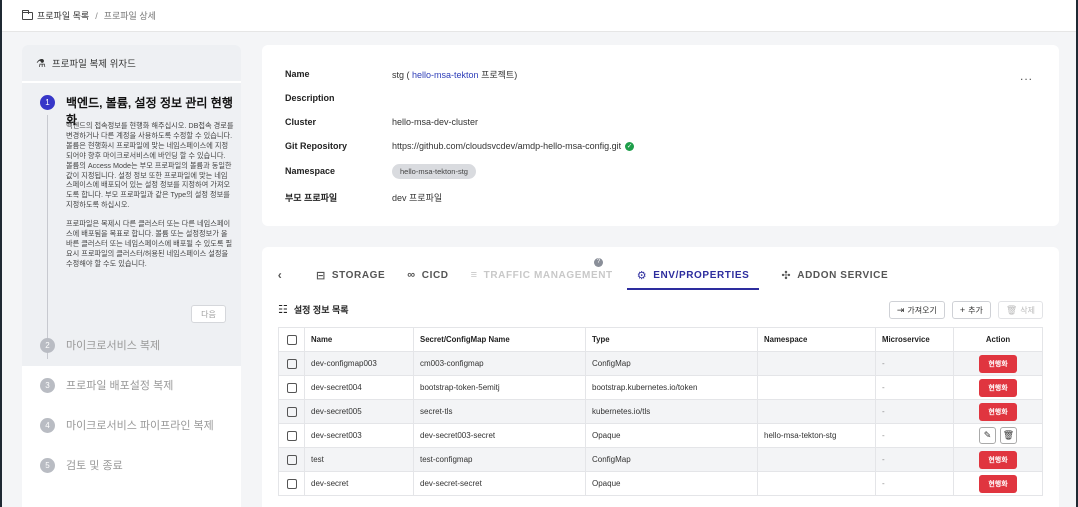 This screenshot has height=507, width=1078. Describe the element at coordinates (47, 425) in the screenshot. I see `step-number: 4` at that location.